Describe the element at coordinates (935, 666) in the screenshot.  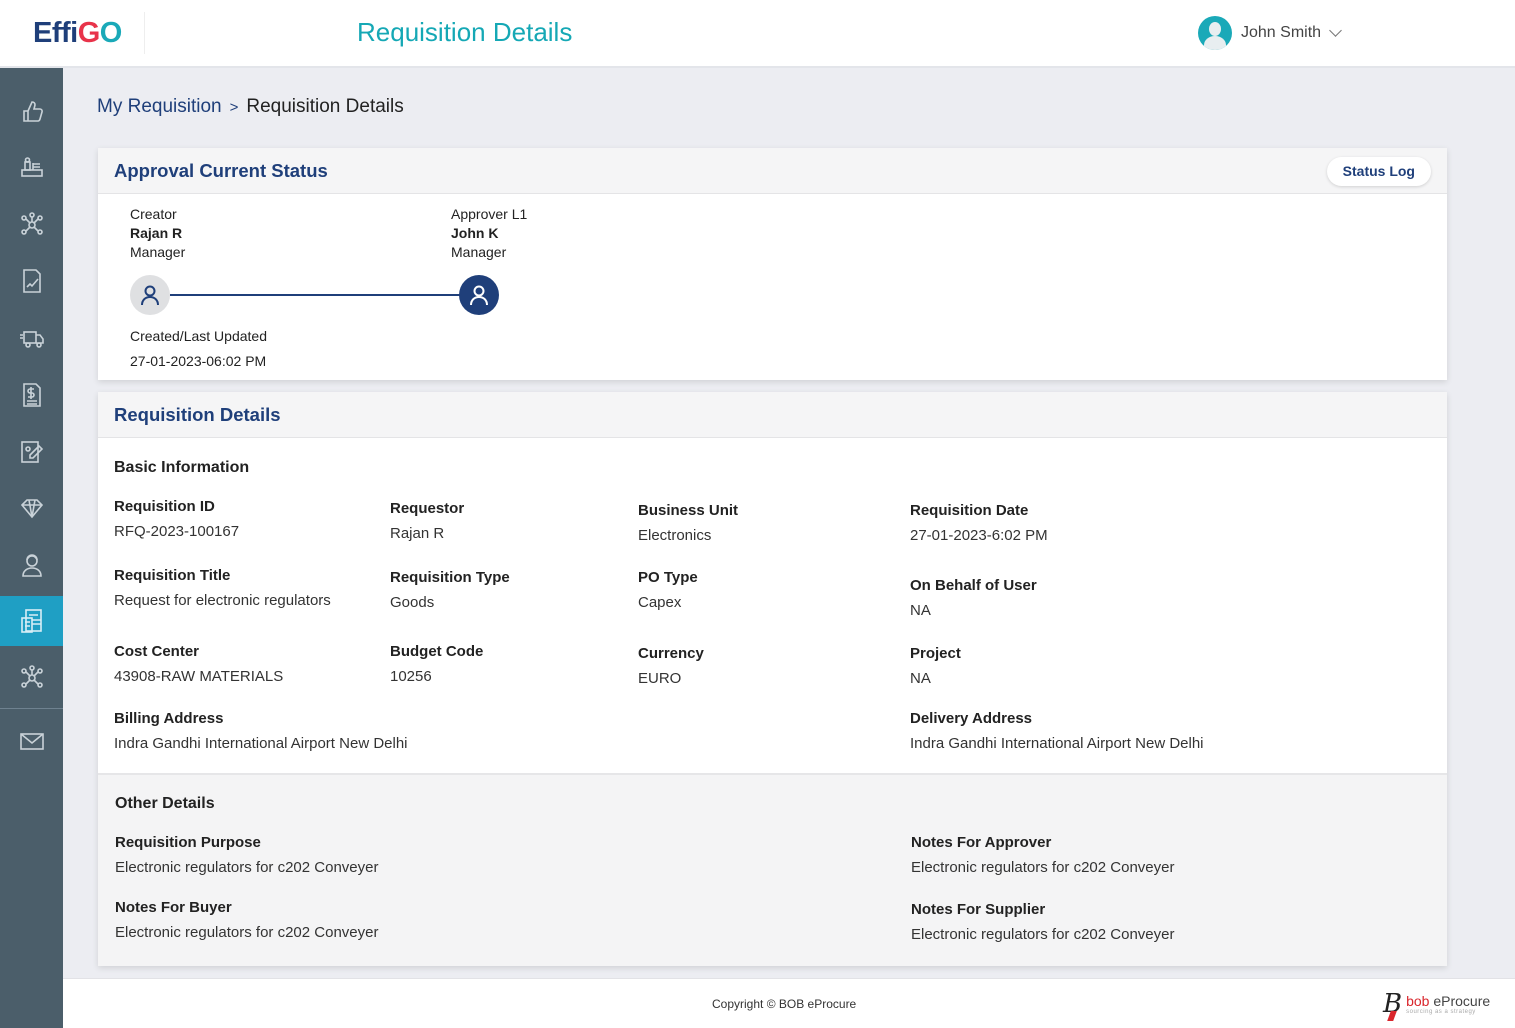
I see `field-project: Project NA` at that location.